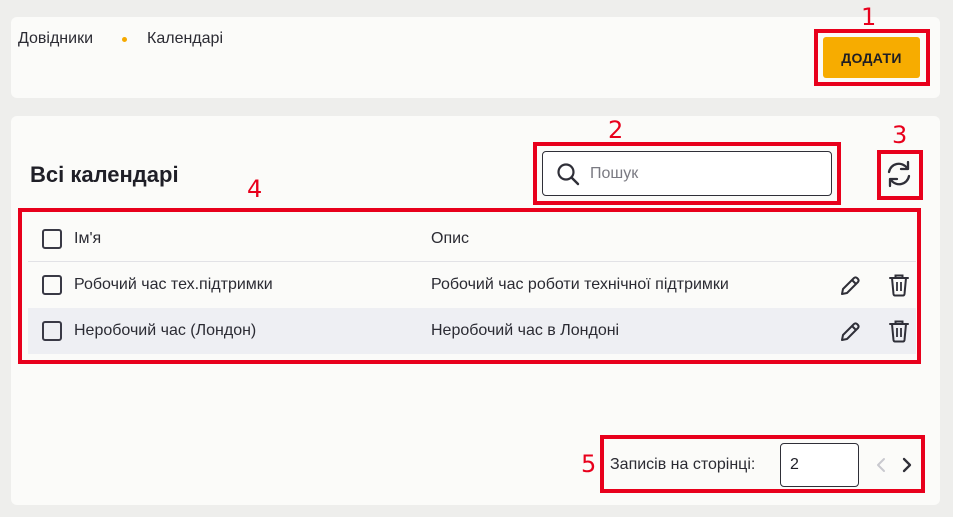 The width and height of the screenshot is (953, 517). I want to click on annotation-number-1: 1, so click(869, 17).